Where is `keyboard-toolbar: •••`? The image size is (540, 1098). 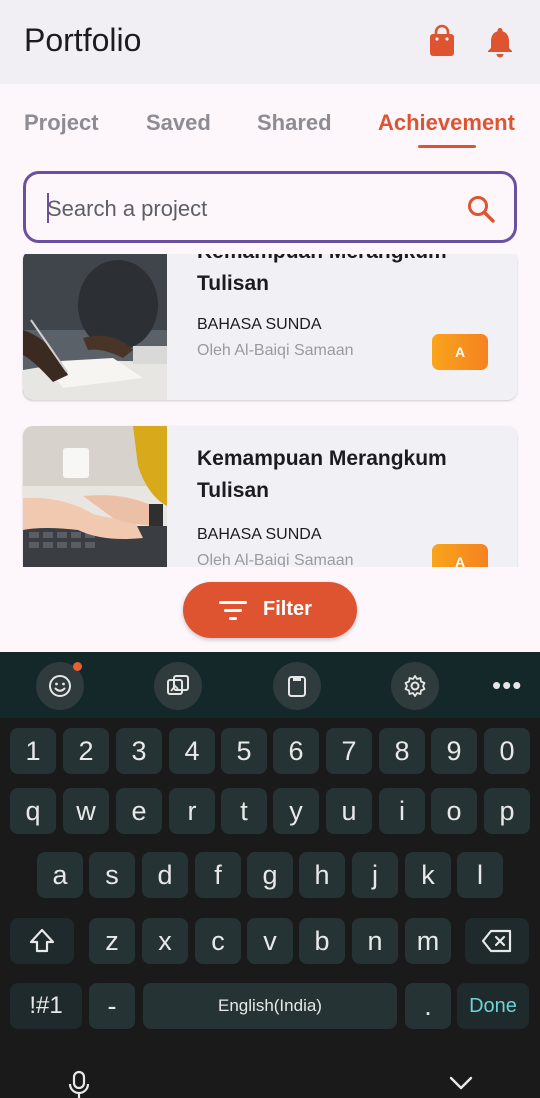 keyboard-toolbar: ••• is located at coordinates (270, 685).